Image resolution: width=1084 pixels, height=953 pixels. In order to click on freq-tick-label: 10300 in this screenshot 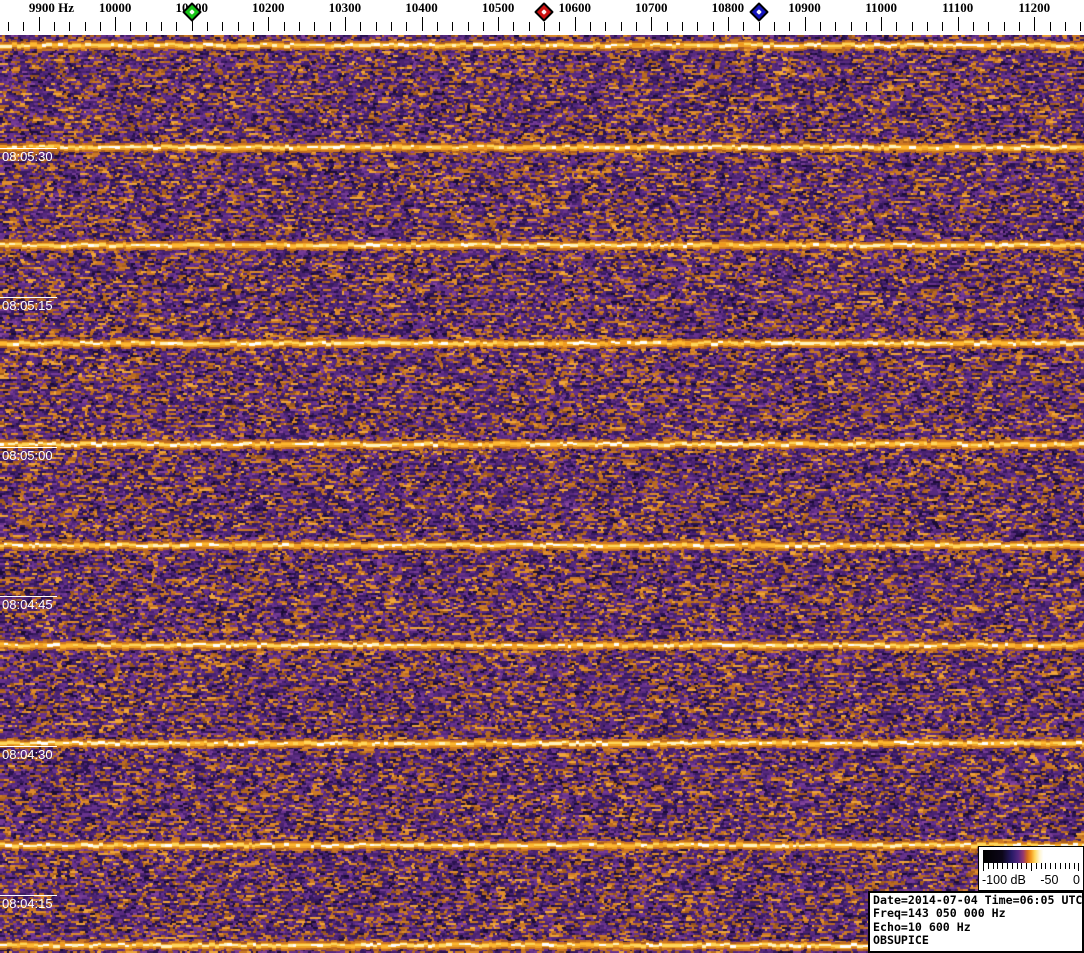, I will do `click(345, 7)`.